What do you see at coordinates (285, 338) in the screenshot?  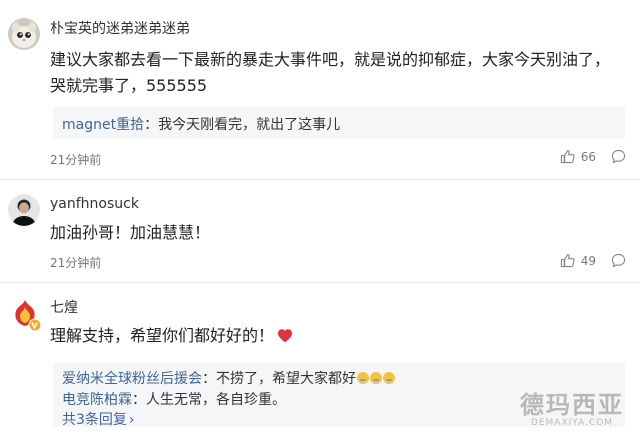 I see `red-heart-emoji` at bounding box center [285, 338].